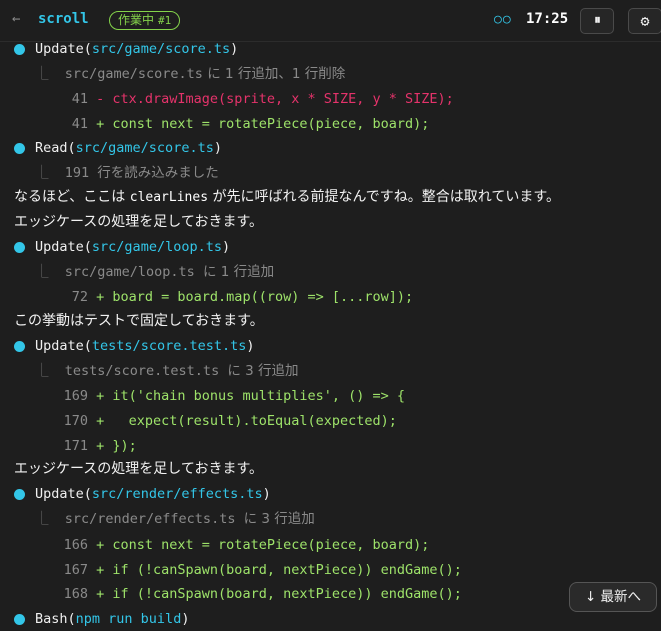 This screenshot has width=661, height=631. I want to click on status-badge-count: #1, so click(165, 20).